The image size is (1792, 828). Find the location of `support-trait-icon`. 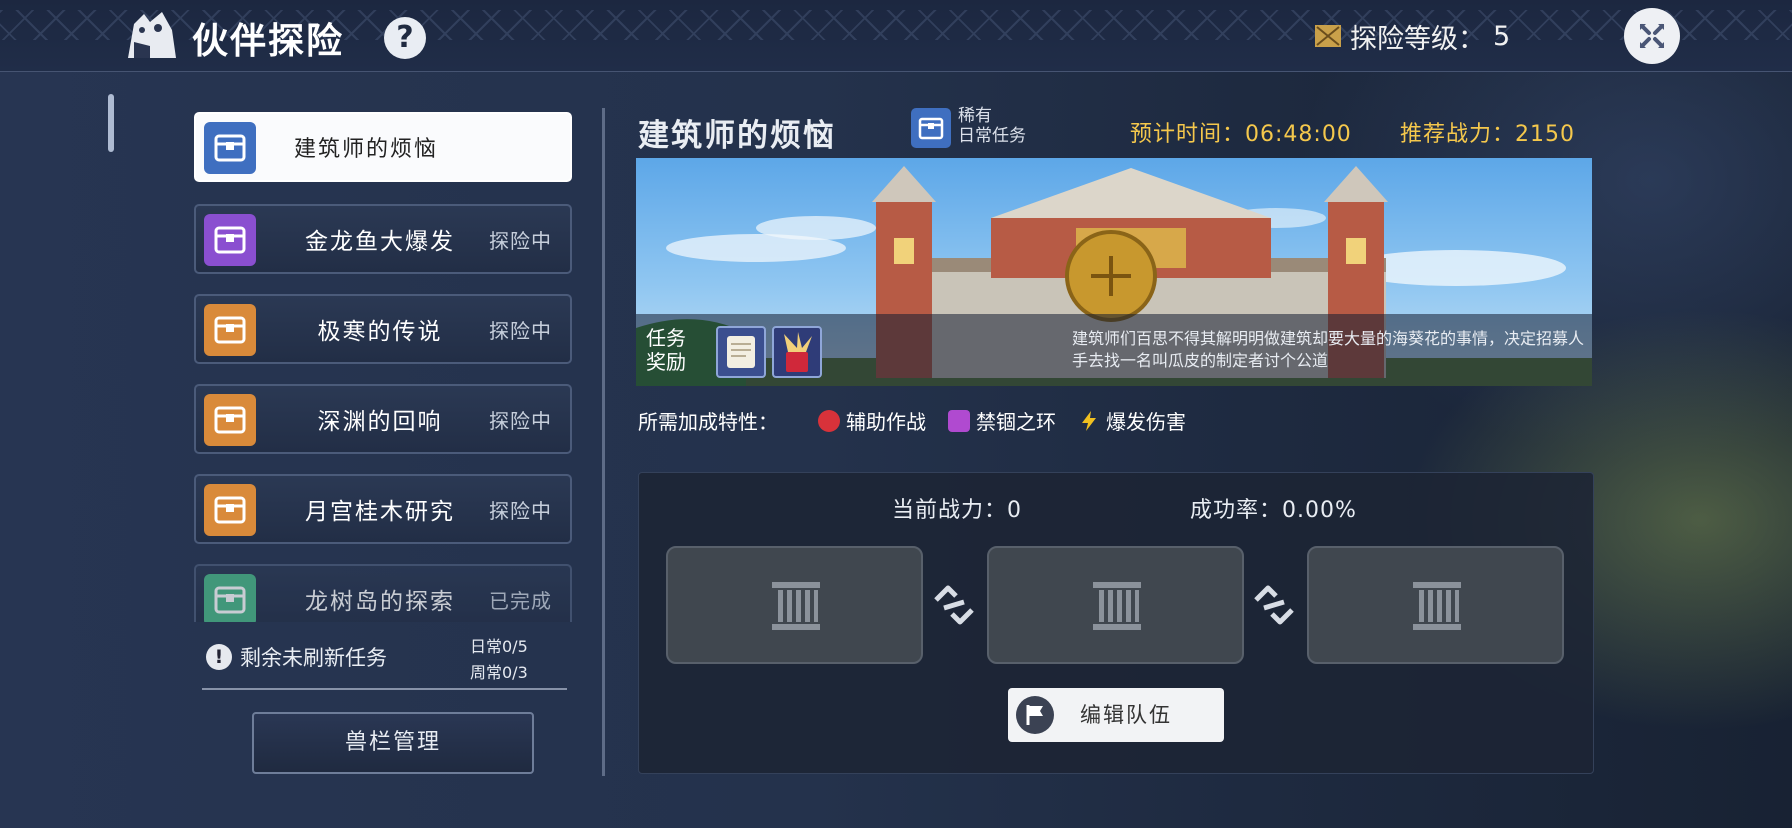

support-trait-icon is located at coordinates (829, 420).